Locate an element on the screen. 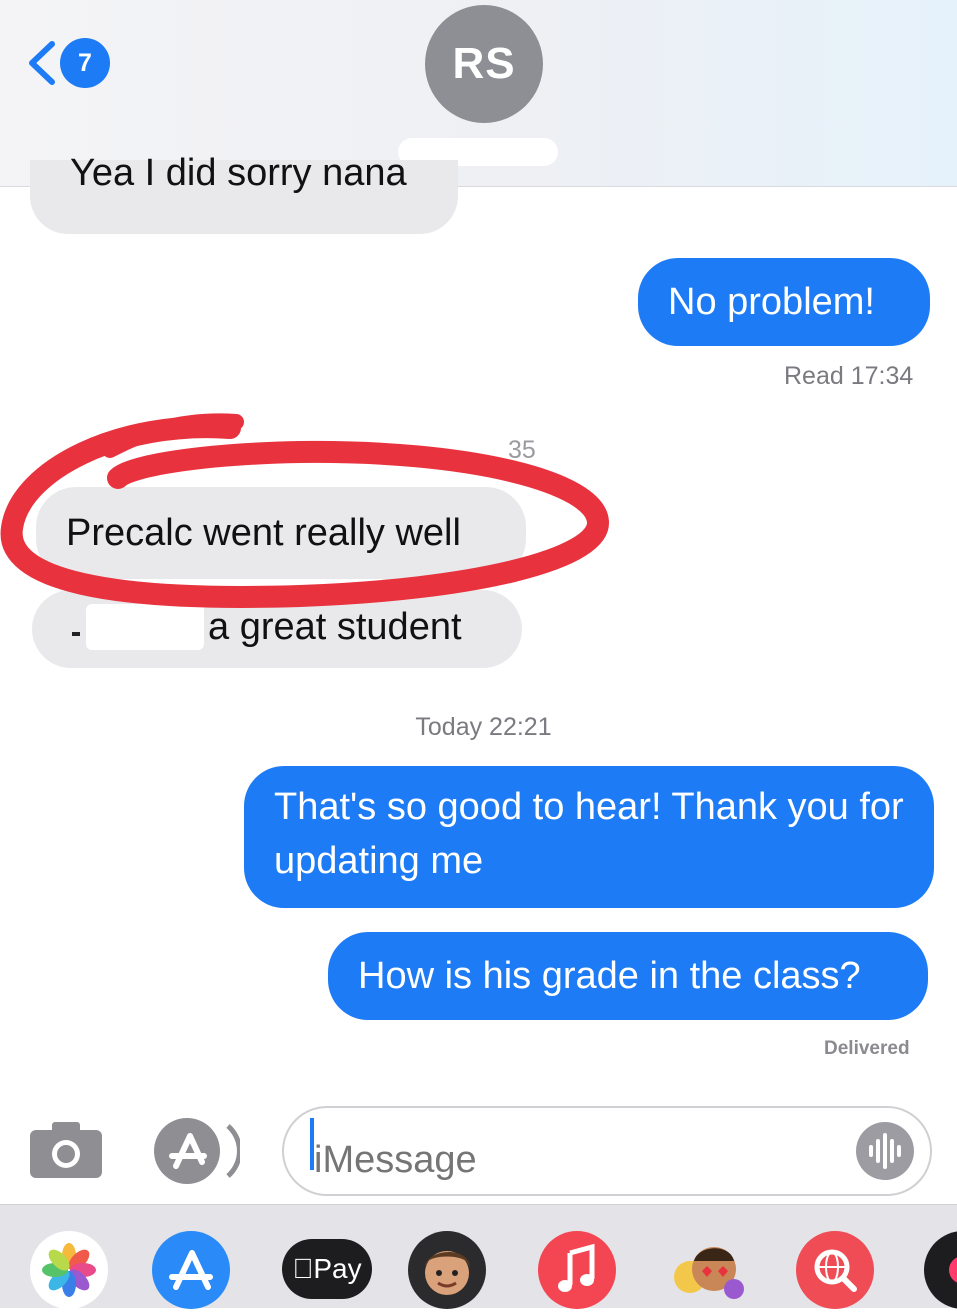 The image size is (957, 1314). app-store-drawer-button is located at coordinates (191, 1270).